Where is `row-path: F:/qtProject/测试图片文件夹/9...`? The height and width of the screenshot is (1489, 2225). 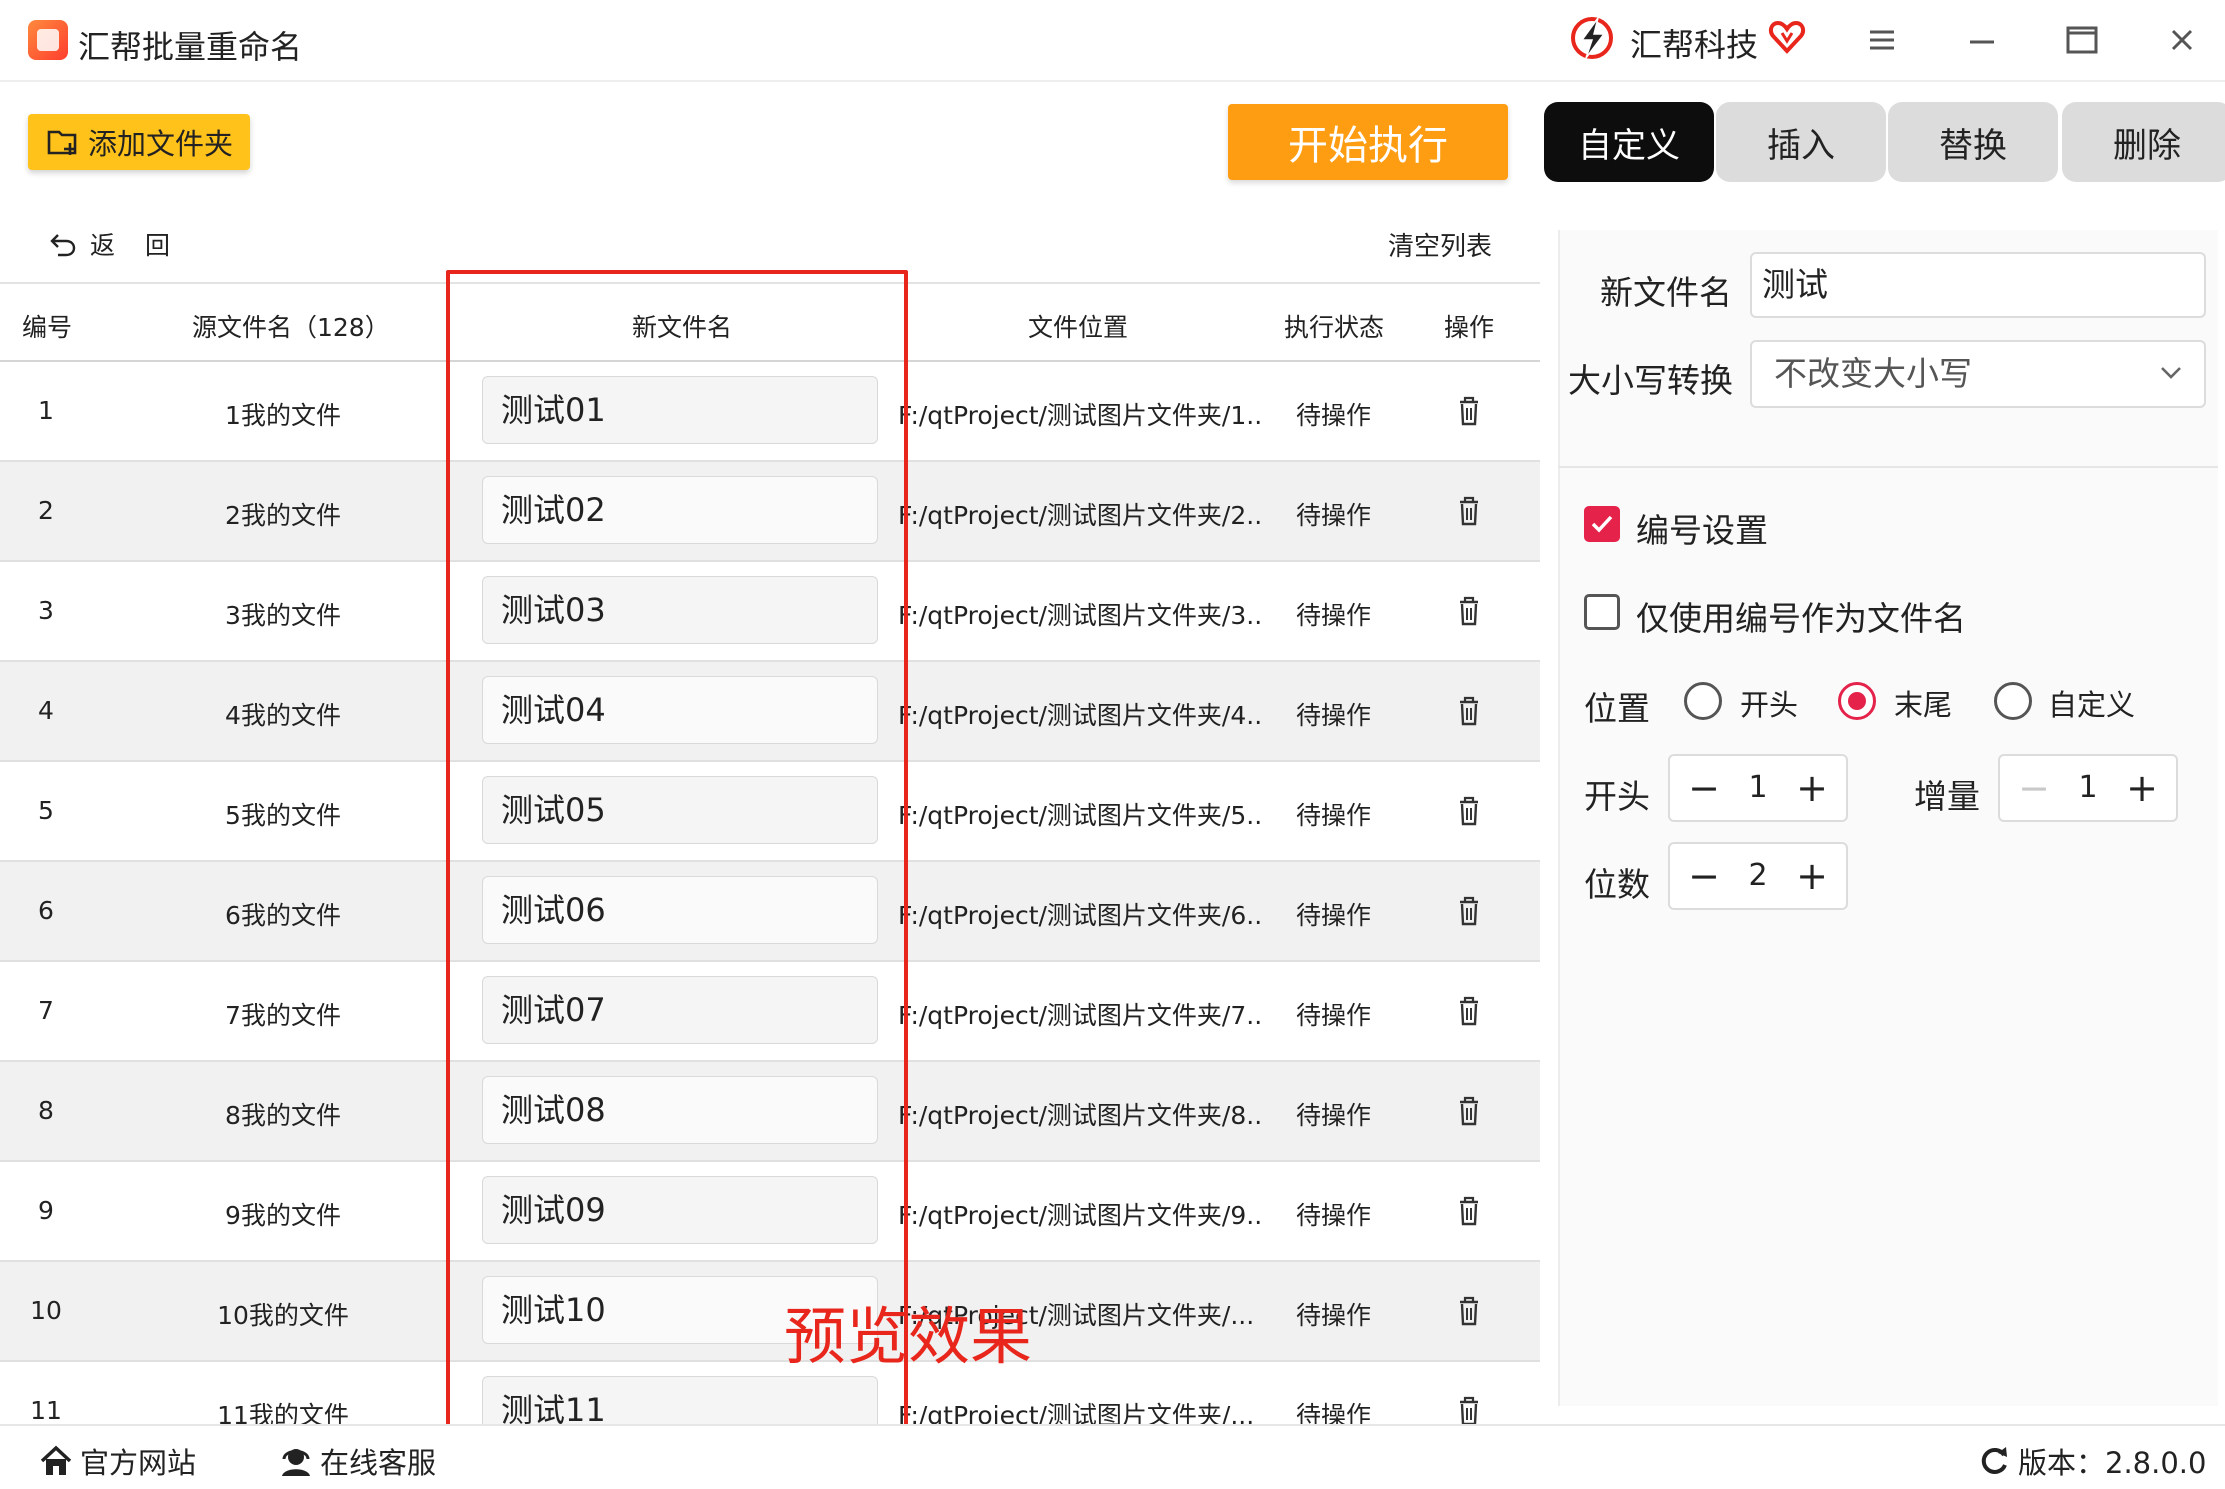 row-path: F:/qtProject/测试图片文件夹/9... is located at coordinates (1079, 1215).